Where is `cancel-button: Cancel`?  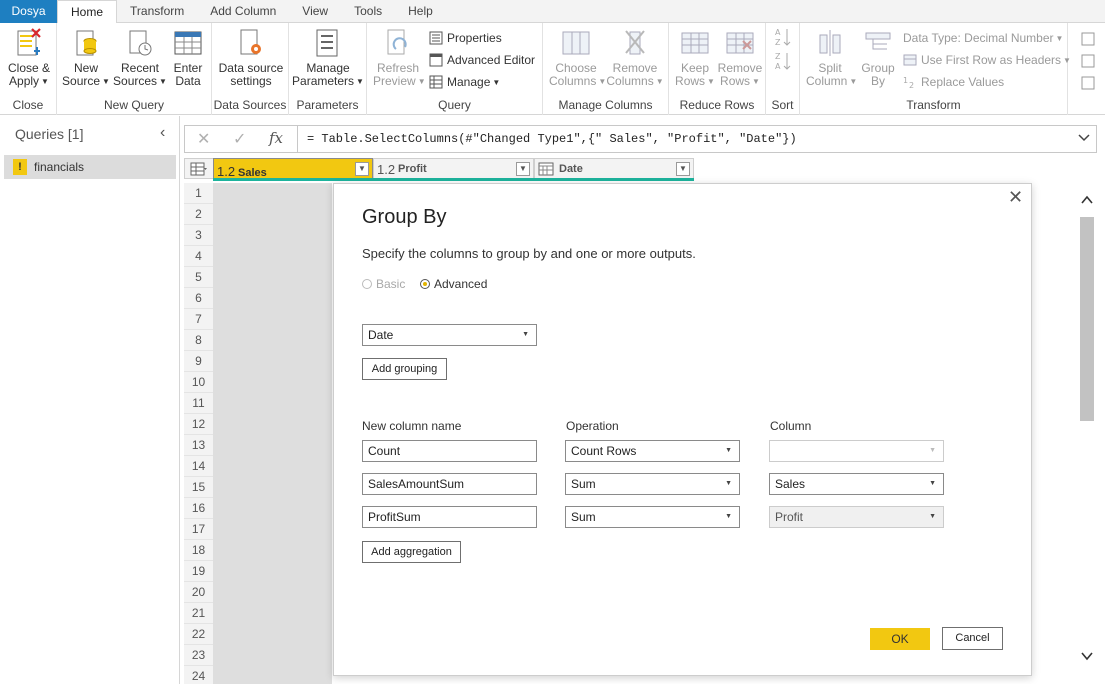 cancel-button: Cancel is located at coordinates (972, 638).